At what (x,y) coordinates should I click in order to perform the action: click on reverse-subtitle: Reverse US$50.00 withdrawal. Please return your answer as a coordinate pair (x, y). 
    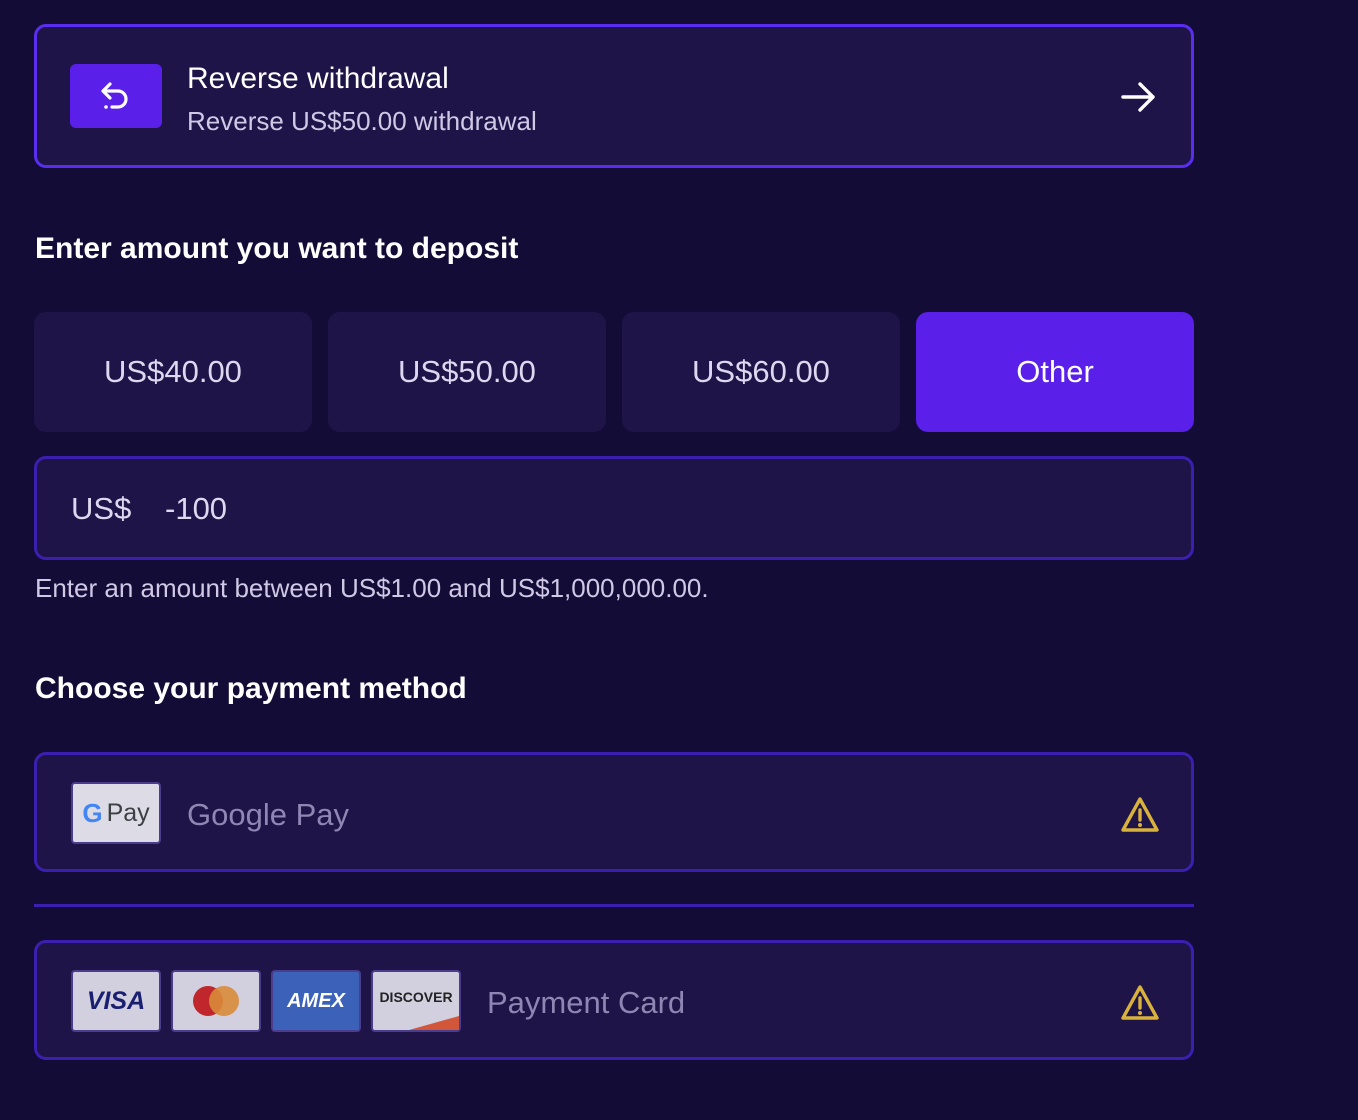
    Looking at the image, I should click on (362, 121).